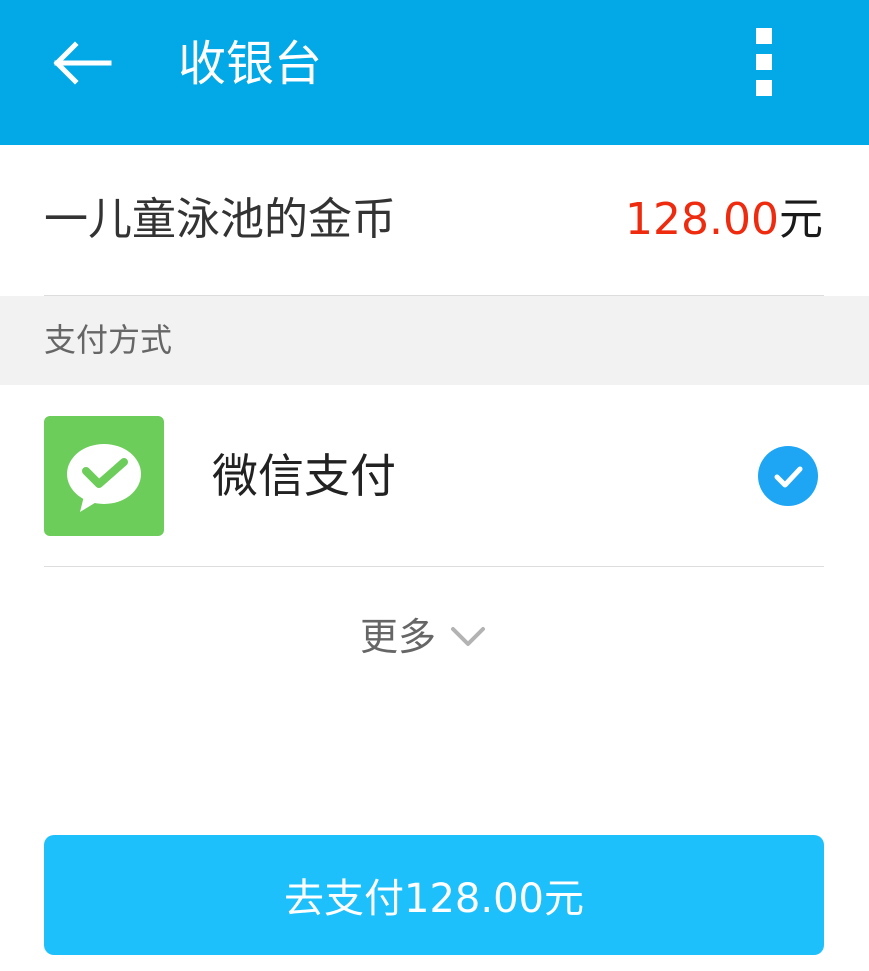 The image size is (869, 971). I want to click on app-bar: 收银台, so click(434, 72).